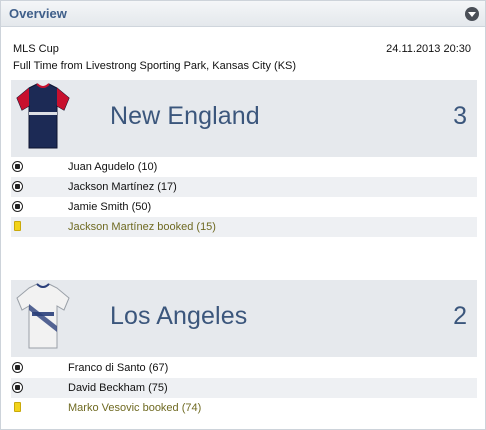  I want to click on panel-header: Overview, so click(243, 14).